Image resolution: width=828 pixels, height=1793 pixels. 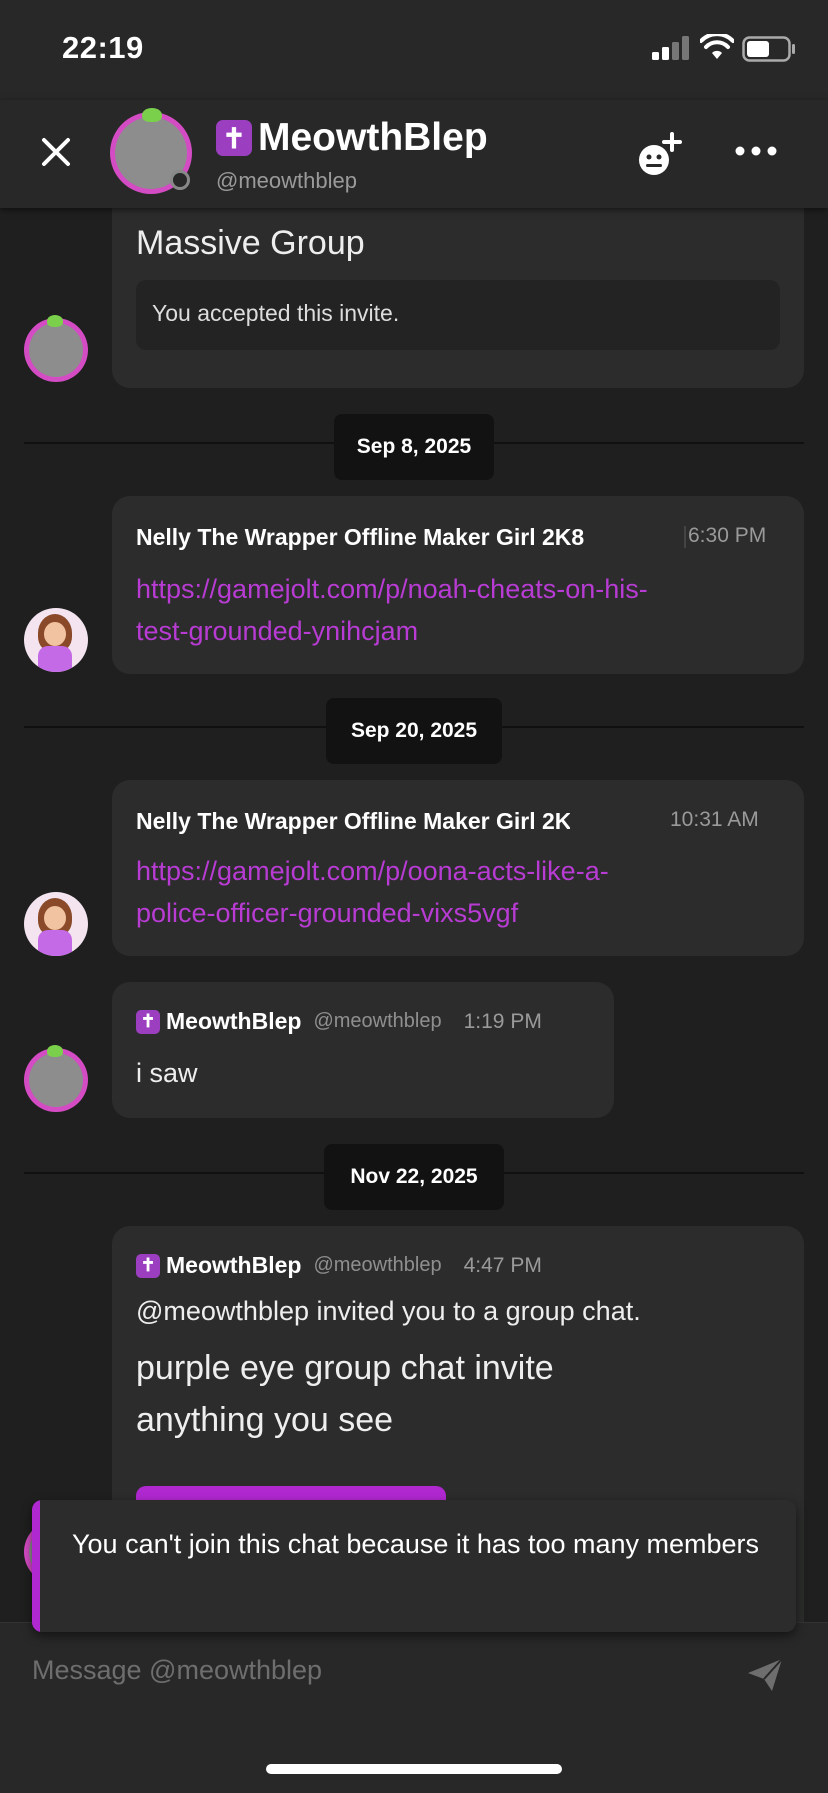 I want to click on link-line-1: https://gamejolt.com/p/oona-acts-like-a-, so click(x=372, y=871).